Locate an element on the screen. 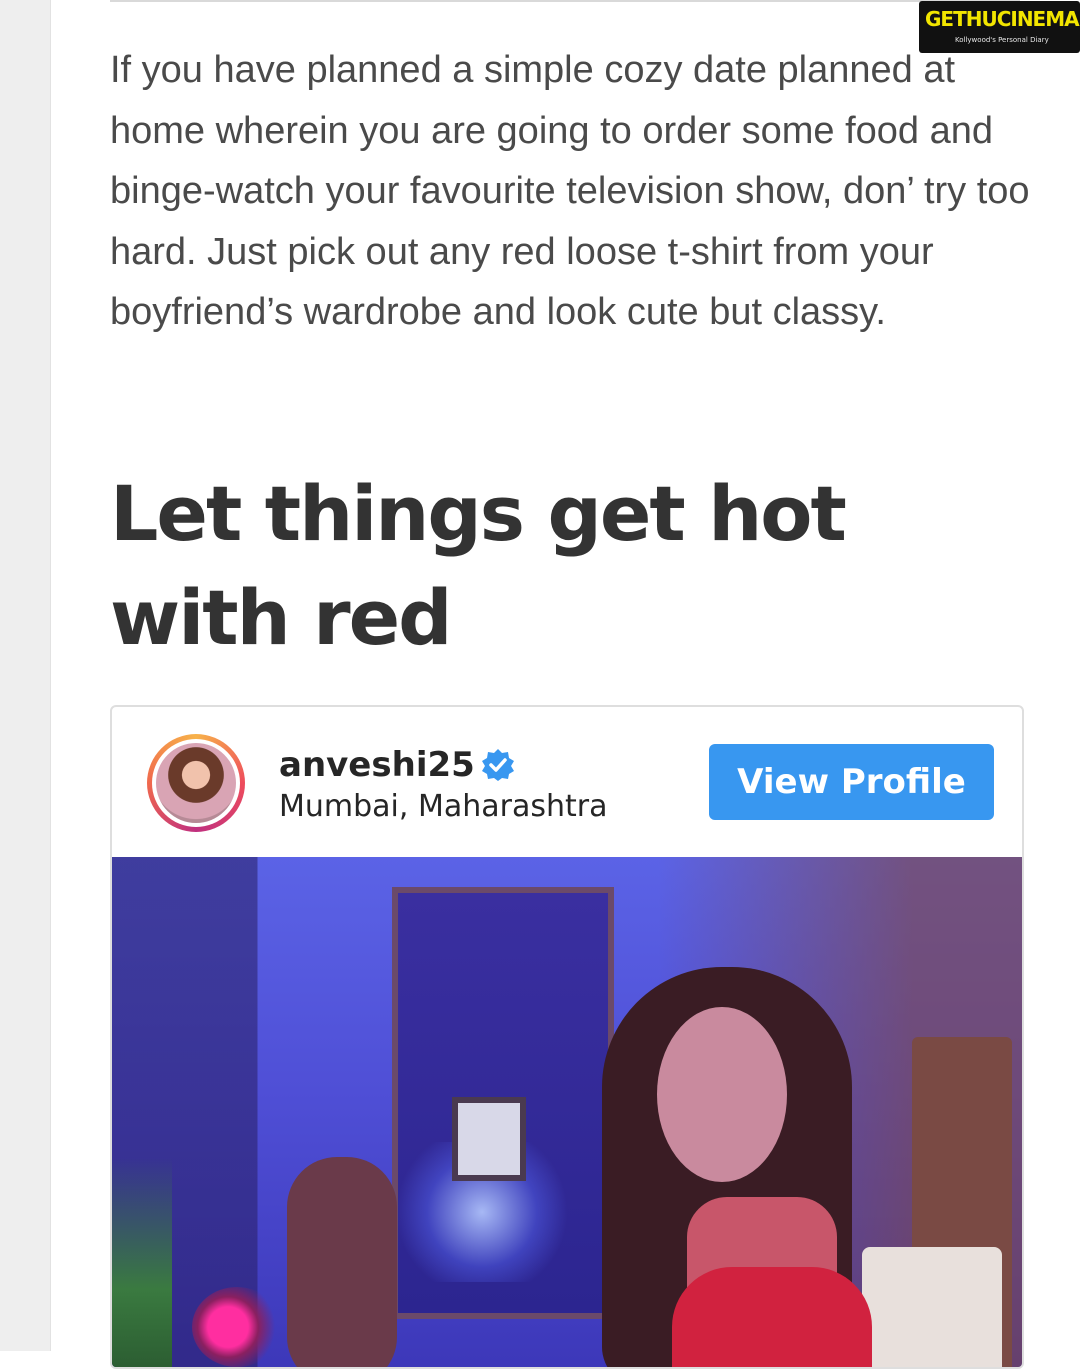 The image size is (1080, 1369). section-heading: Let things get hot with red is located at coordinates (478, 565).